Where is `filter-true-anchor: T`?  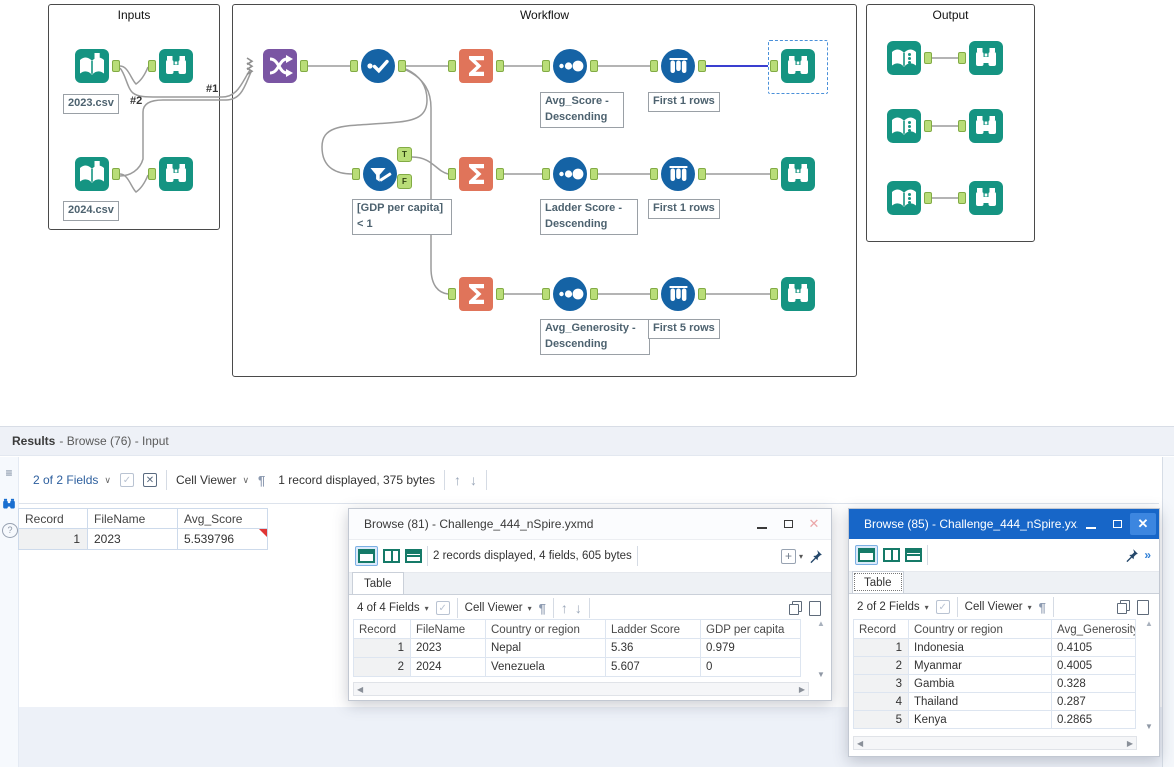
filter-true-anchor: T is located at coordinates (404, 154).